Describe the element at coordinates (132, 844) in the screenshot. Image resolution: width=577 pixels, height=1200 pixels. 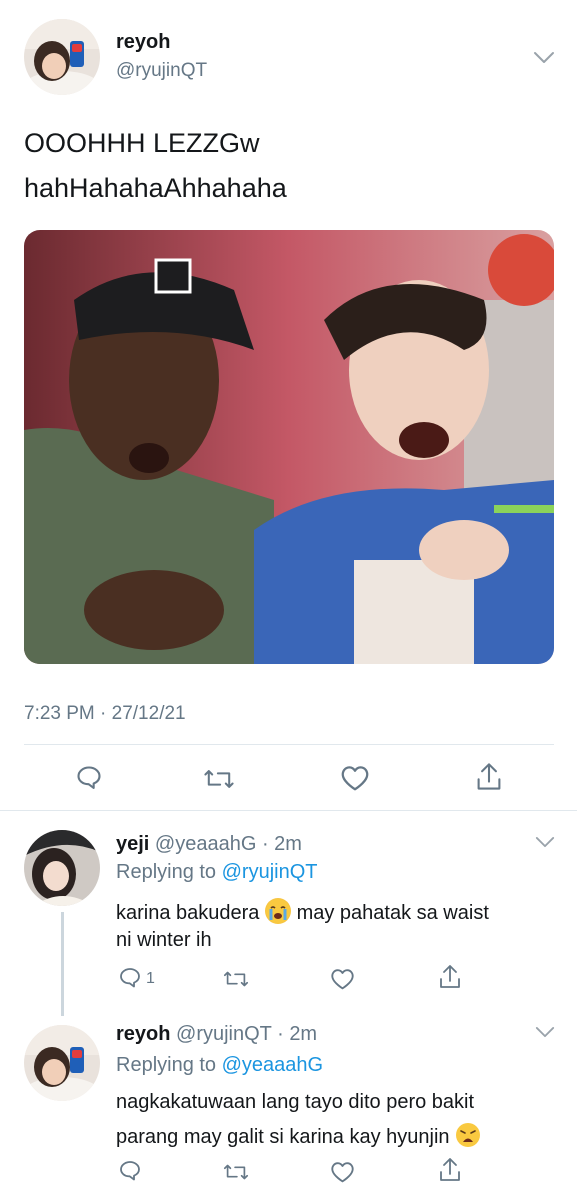
I see `reply-display-name: yeji` at that location.